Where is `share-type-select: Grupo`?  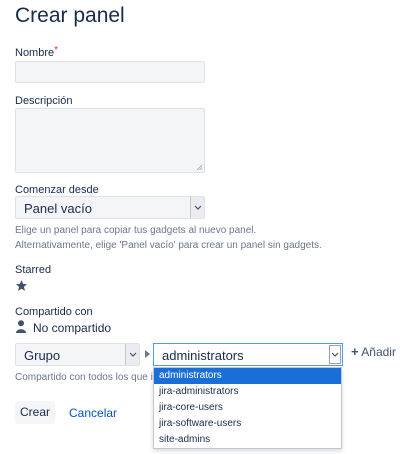
share-type-select: Grupo is located at coordinates (77, 354).